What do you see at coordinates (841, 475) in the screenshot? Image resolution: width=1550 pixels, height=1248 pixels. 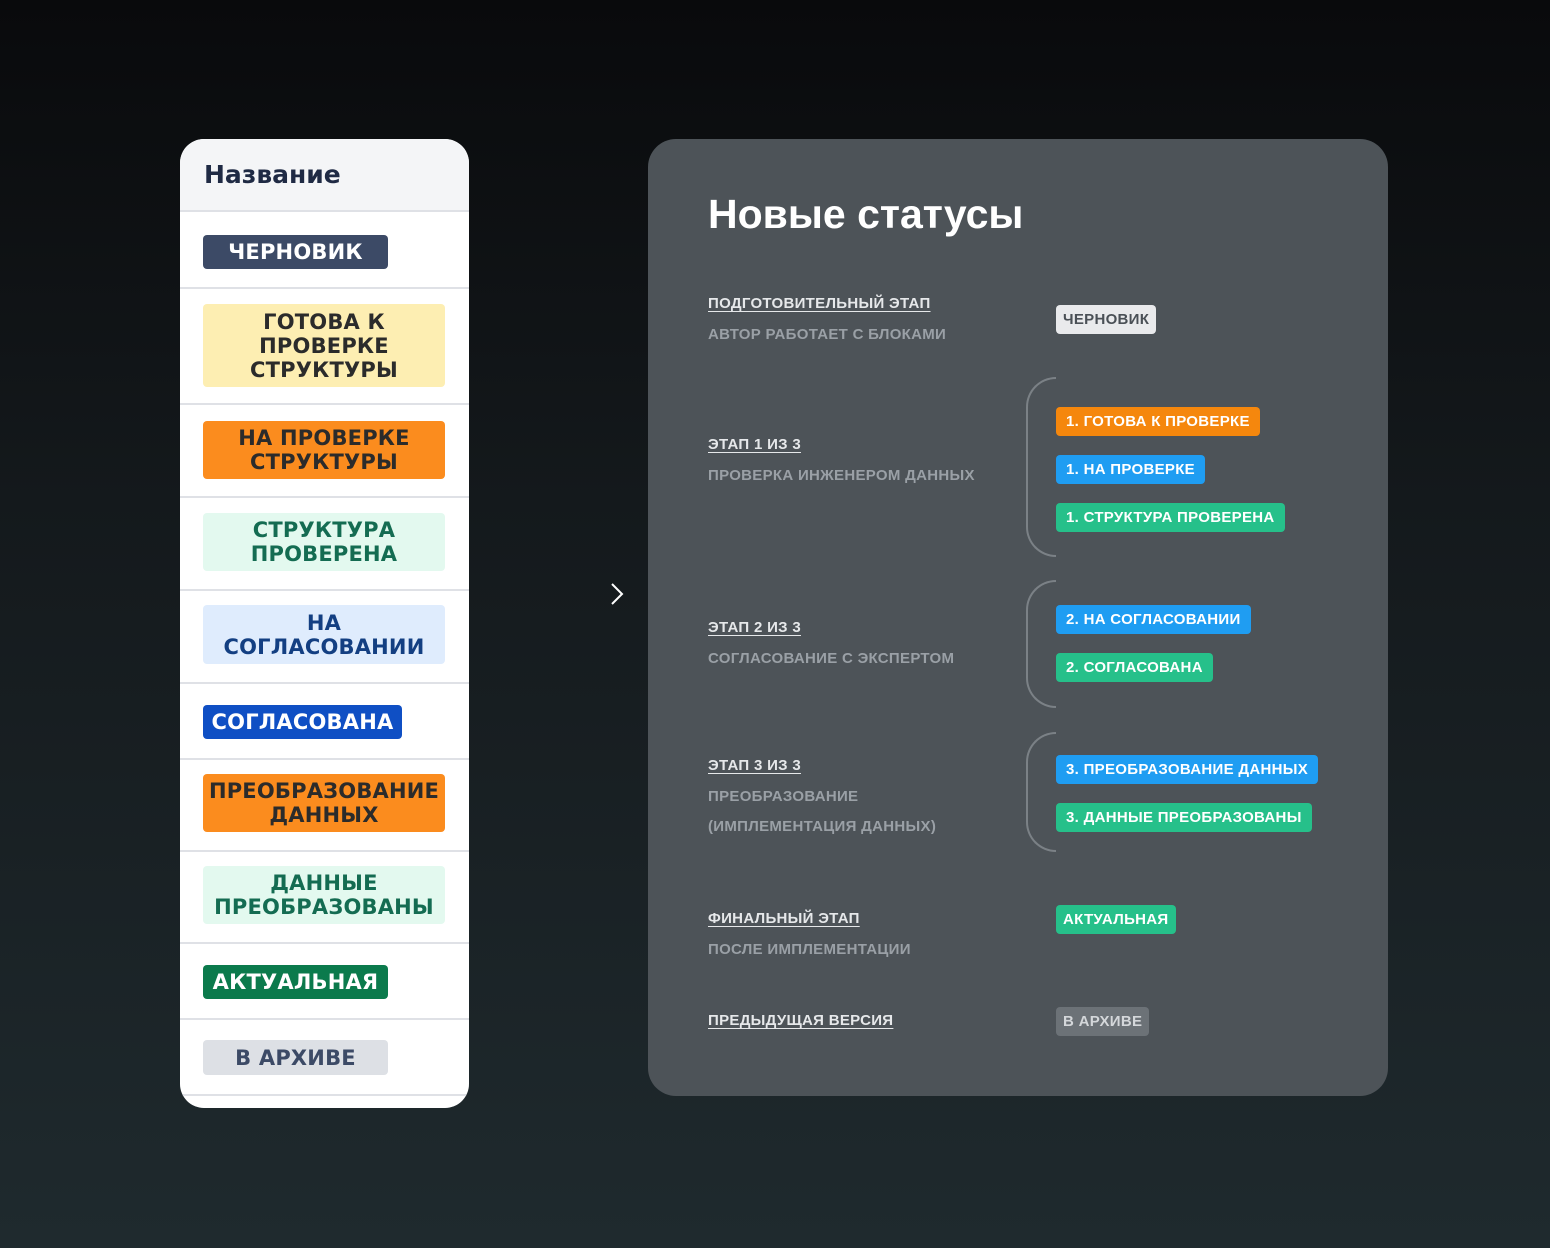 I see `stage-description: ПРОВЕРКА ИНЖЕНЕРОМ ДАННЫХ` at bounding box center [841, 475].